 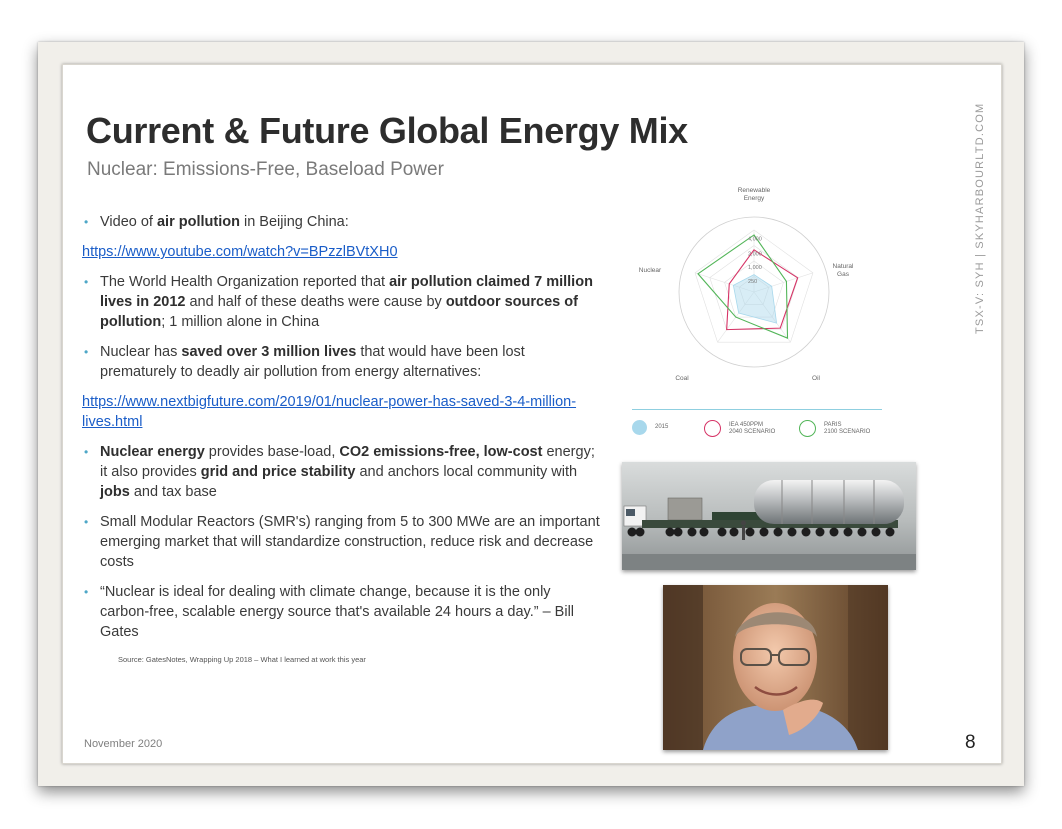 What do you see at coordinates (662, 427) in the screenshot?
I see `legend-label: 2015` at bounding box center [662, 427].